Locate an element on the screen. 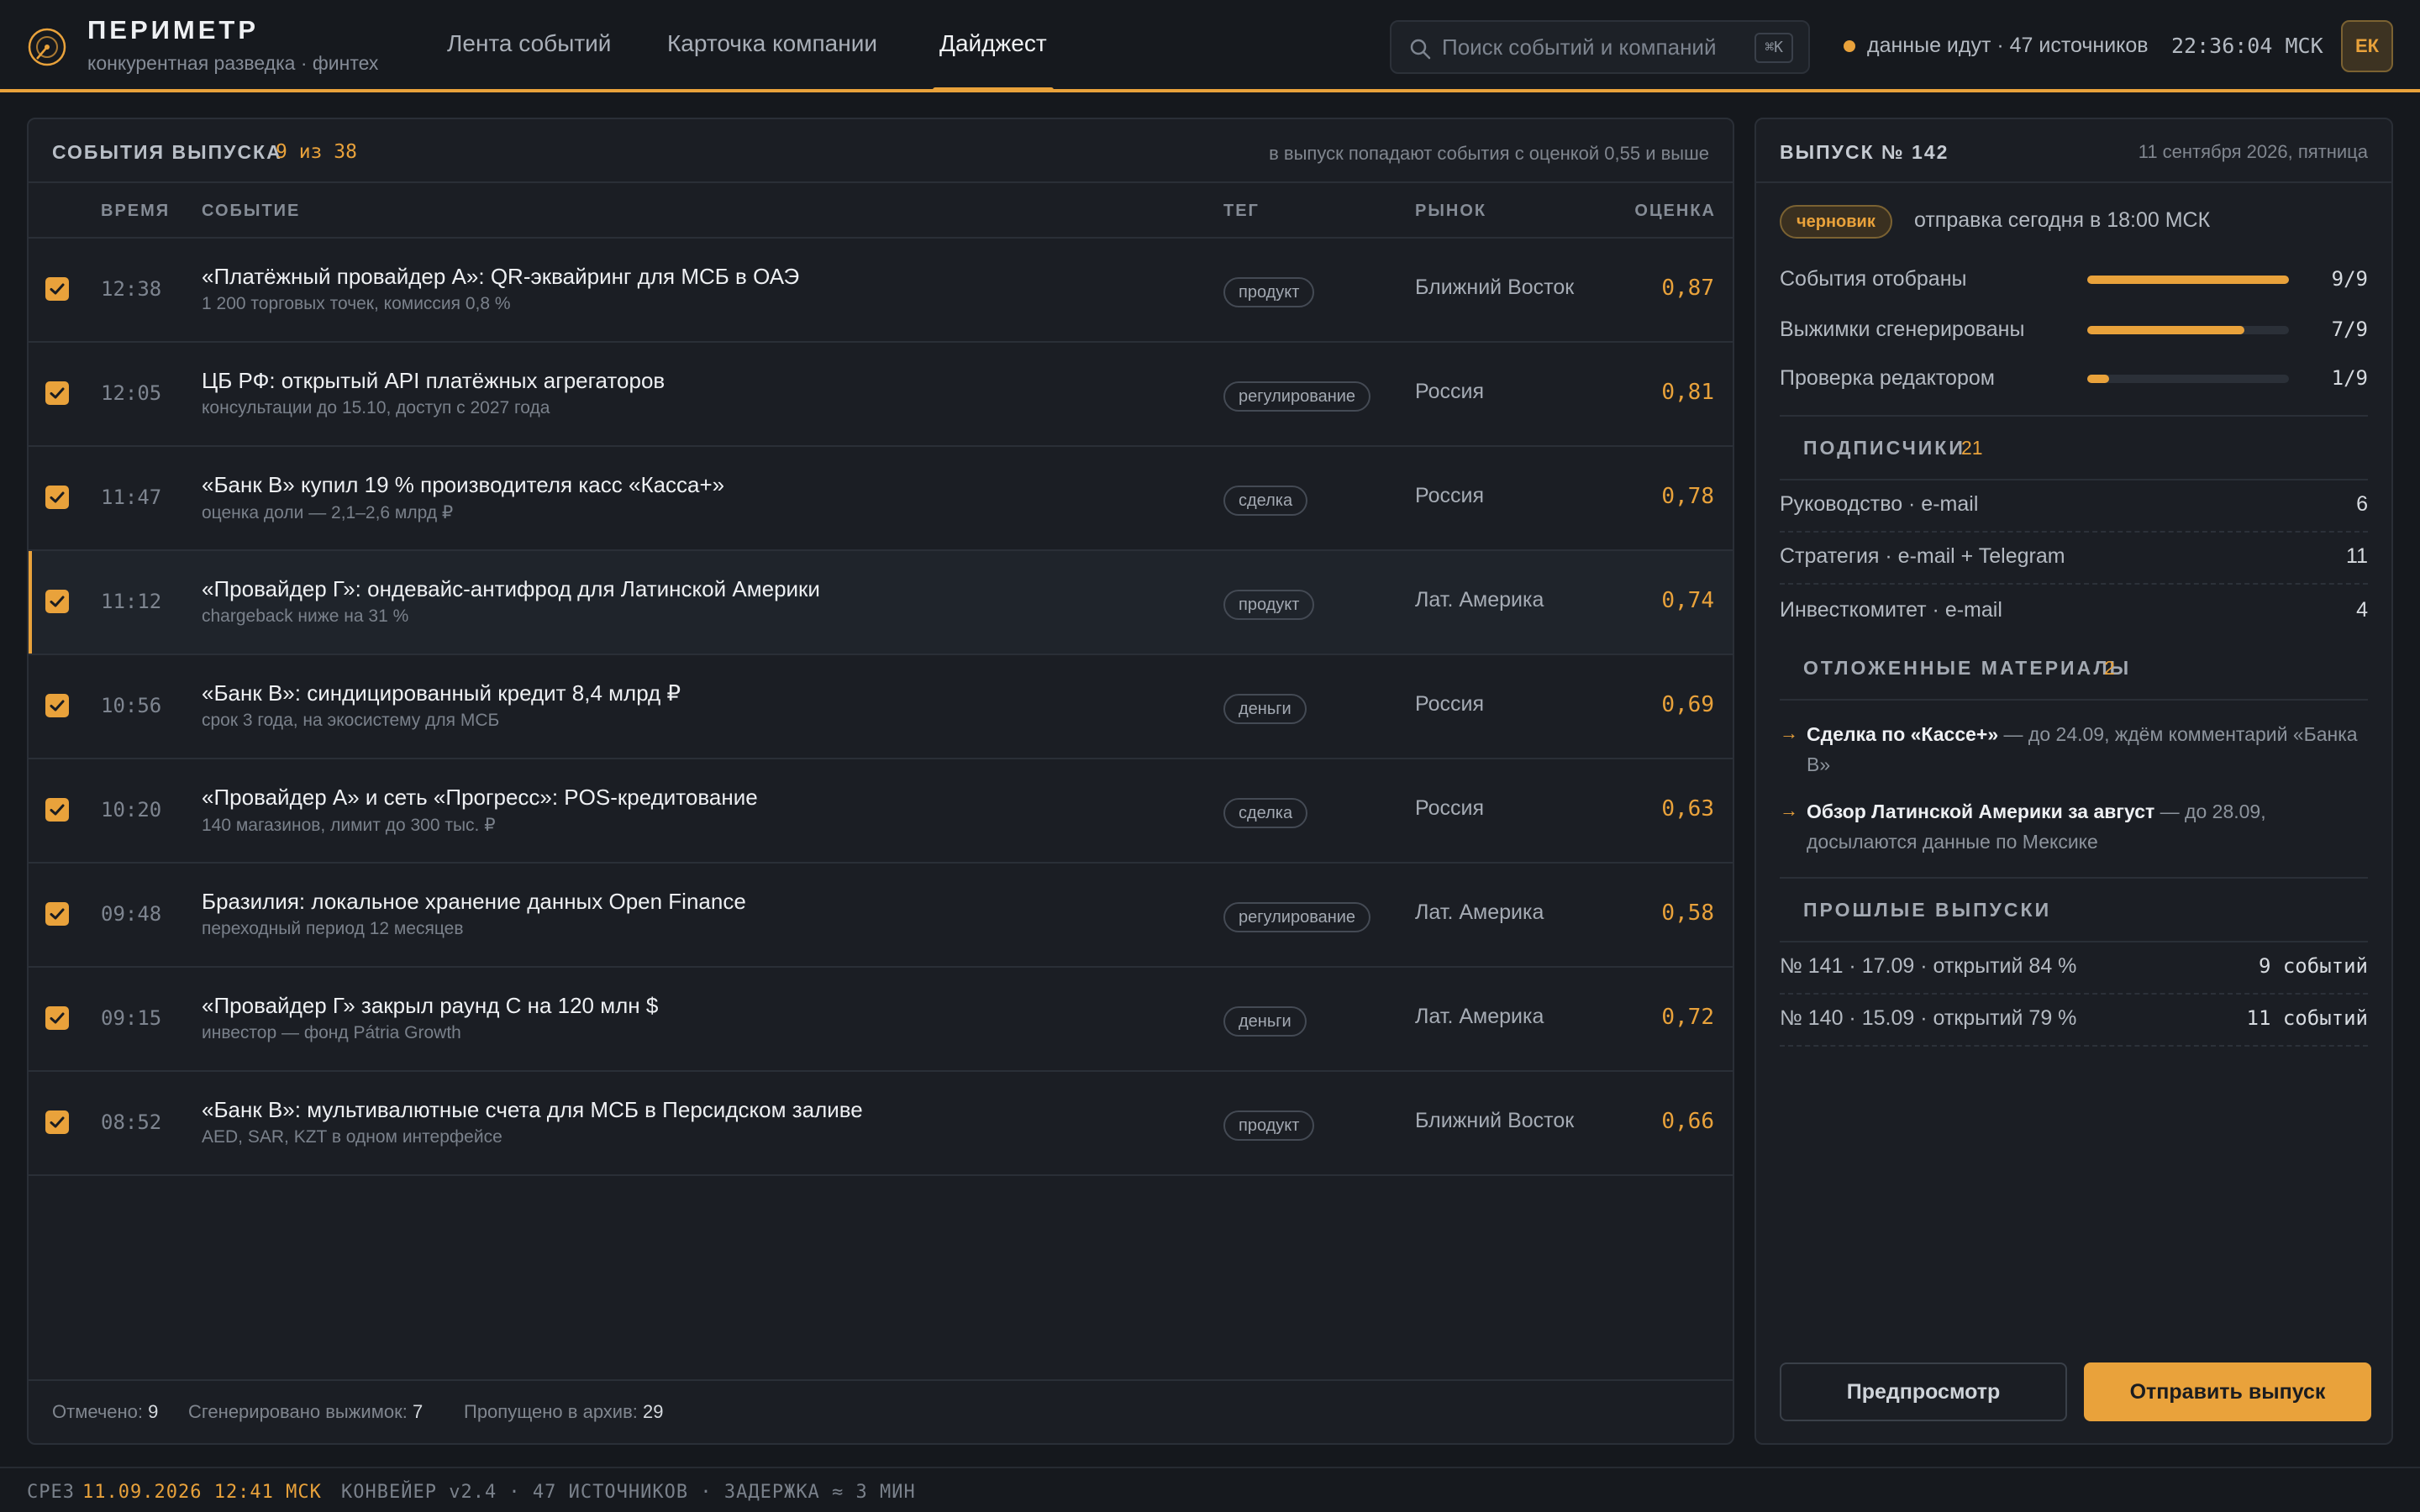 Image resolution: width=2420 pixels, height=1512 pixels. generated-count: Сгенерировано выжимок: 7 is located at coordinates (306, 1412).